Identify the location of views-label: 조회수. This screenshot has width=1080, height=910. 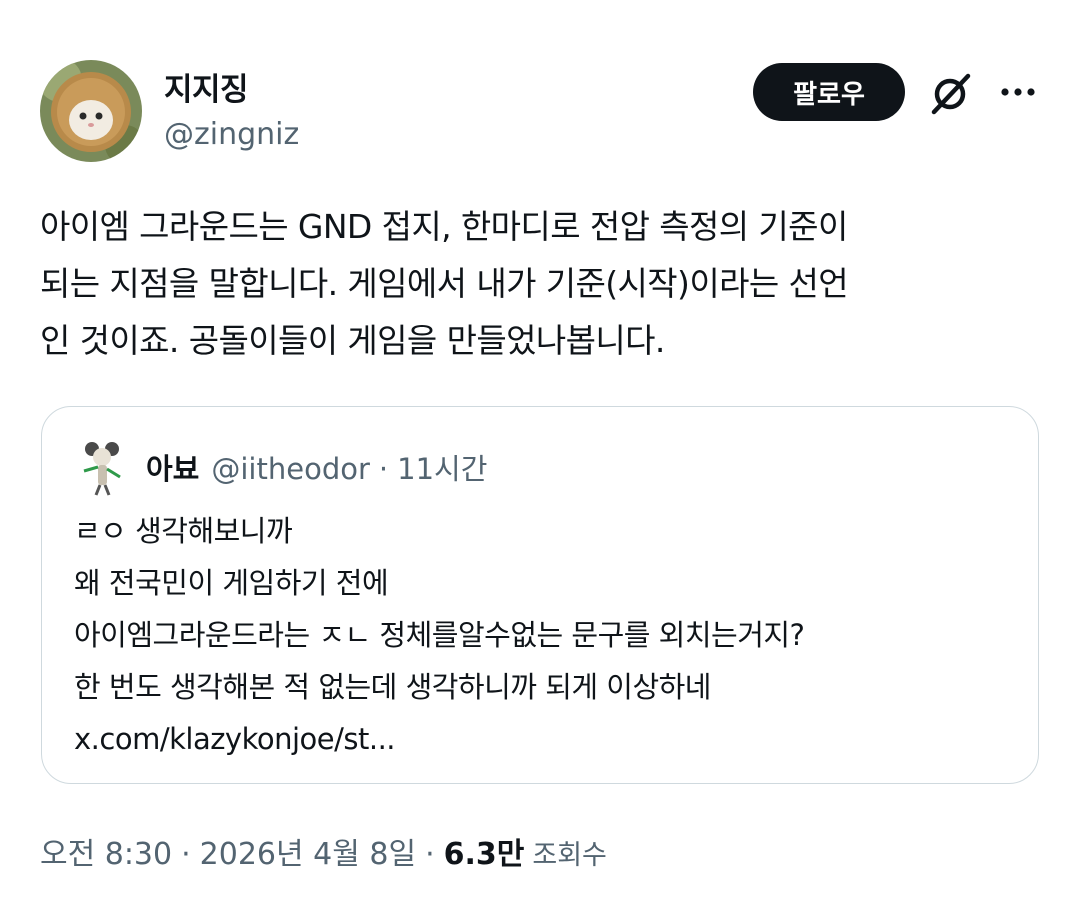
(569, 855).